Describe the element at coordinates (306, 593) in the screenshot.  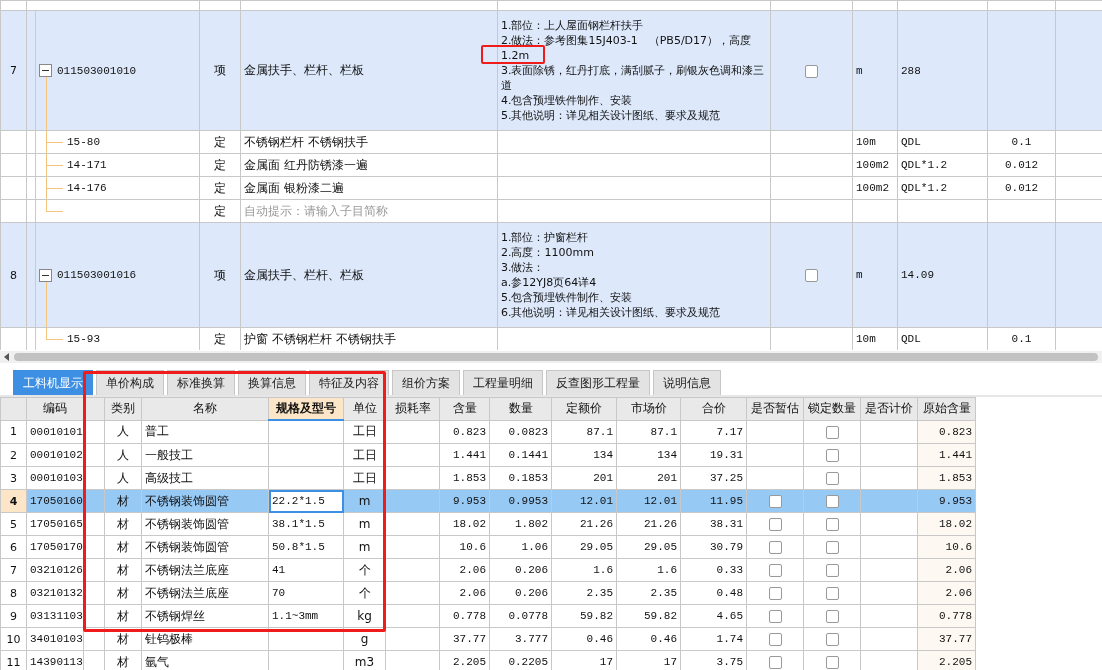
I see `table-cell: 70` at that location.